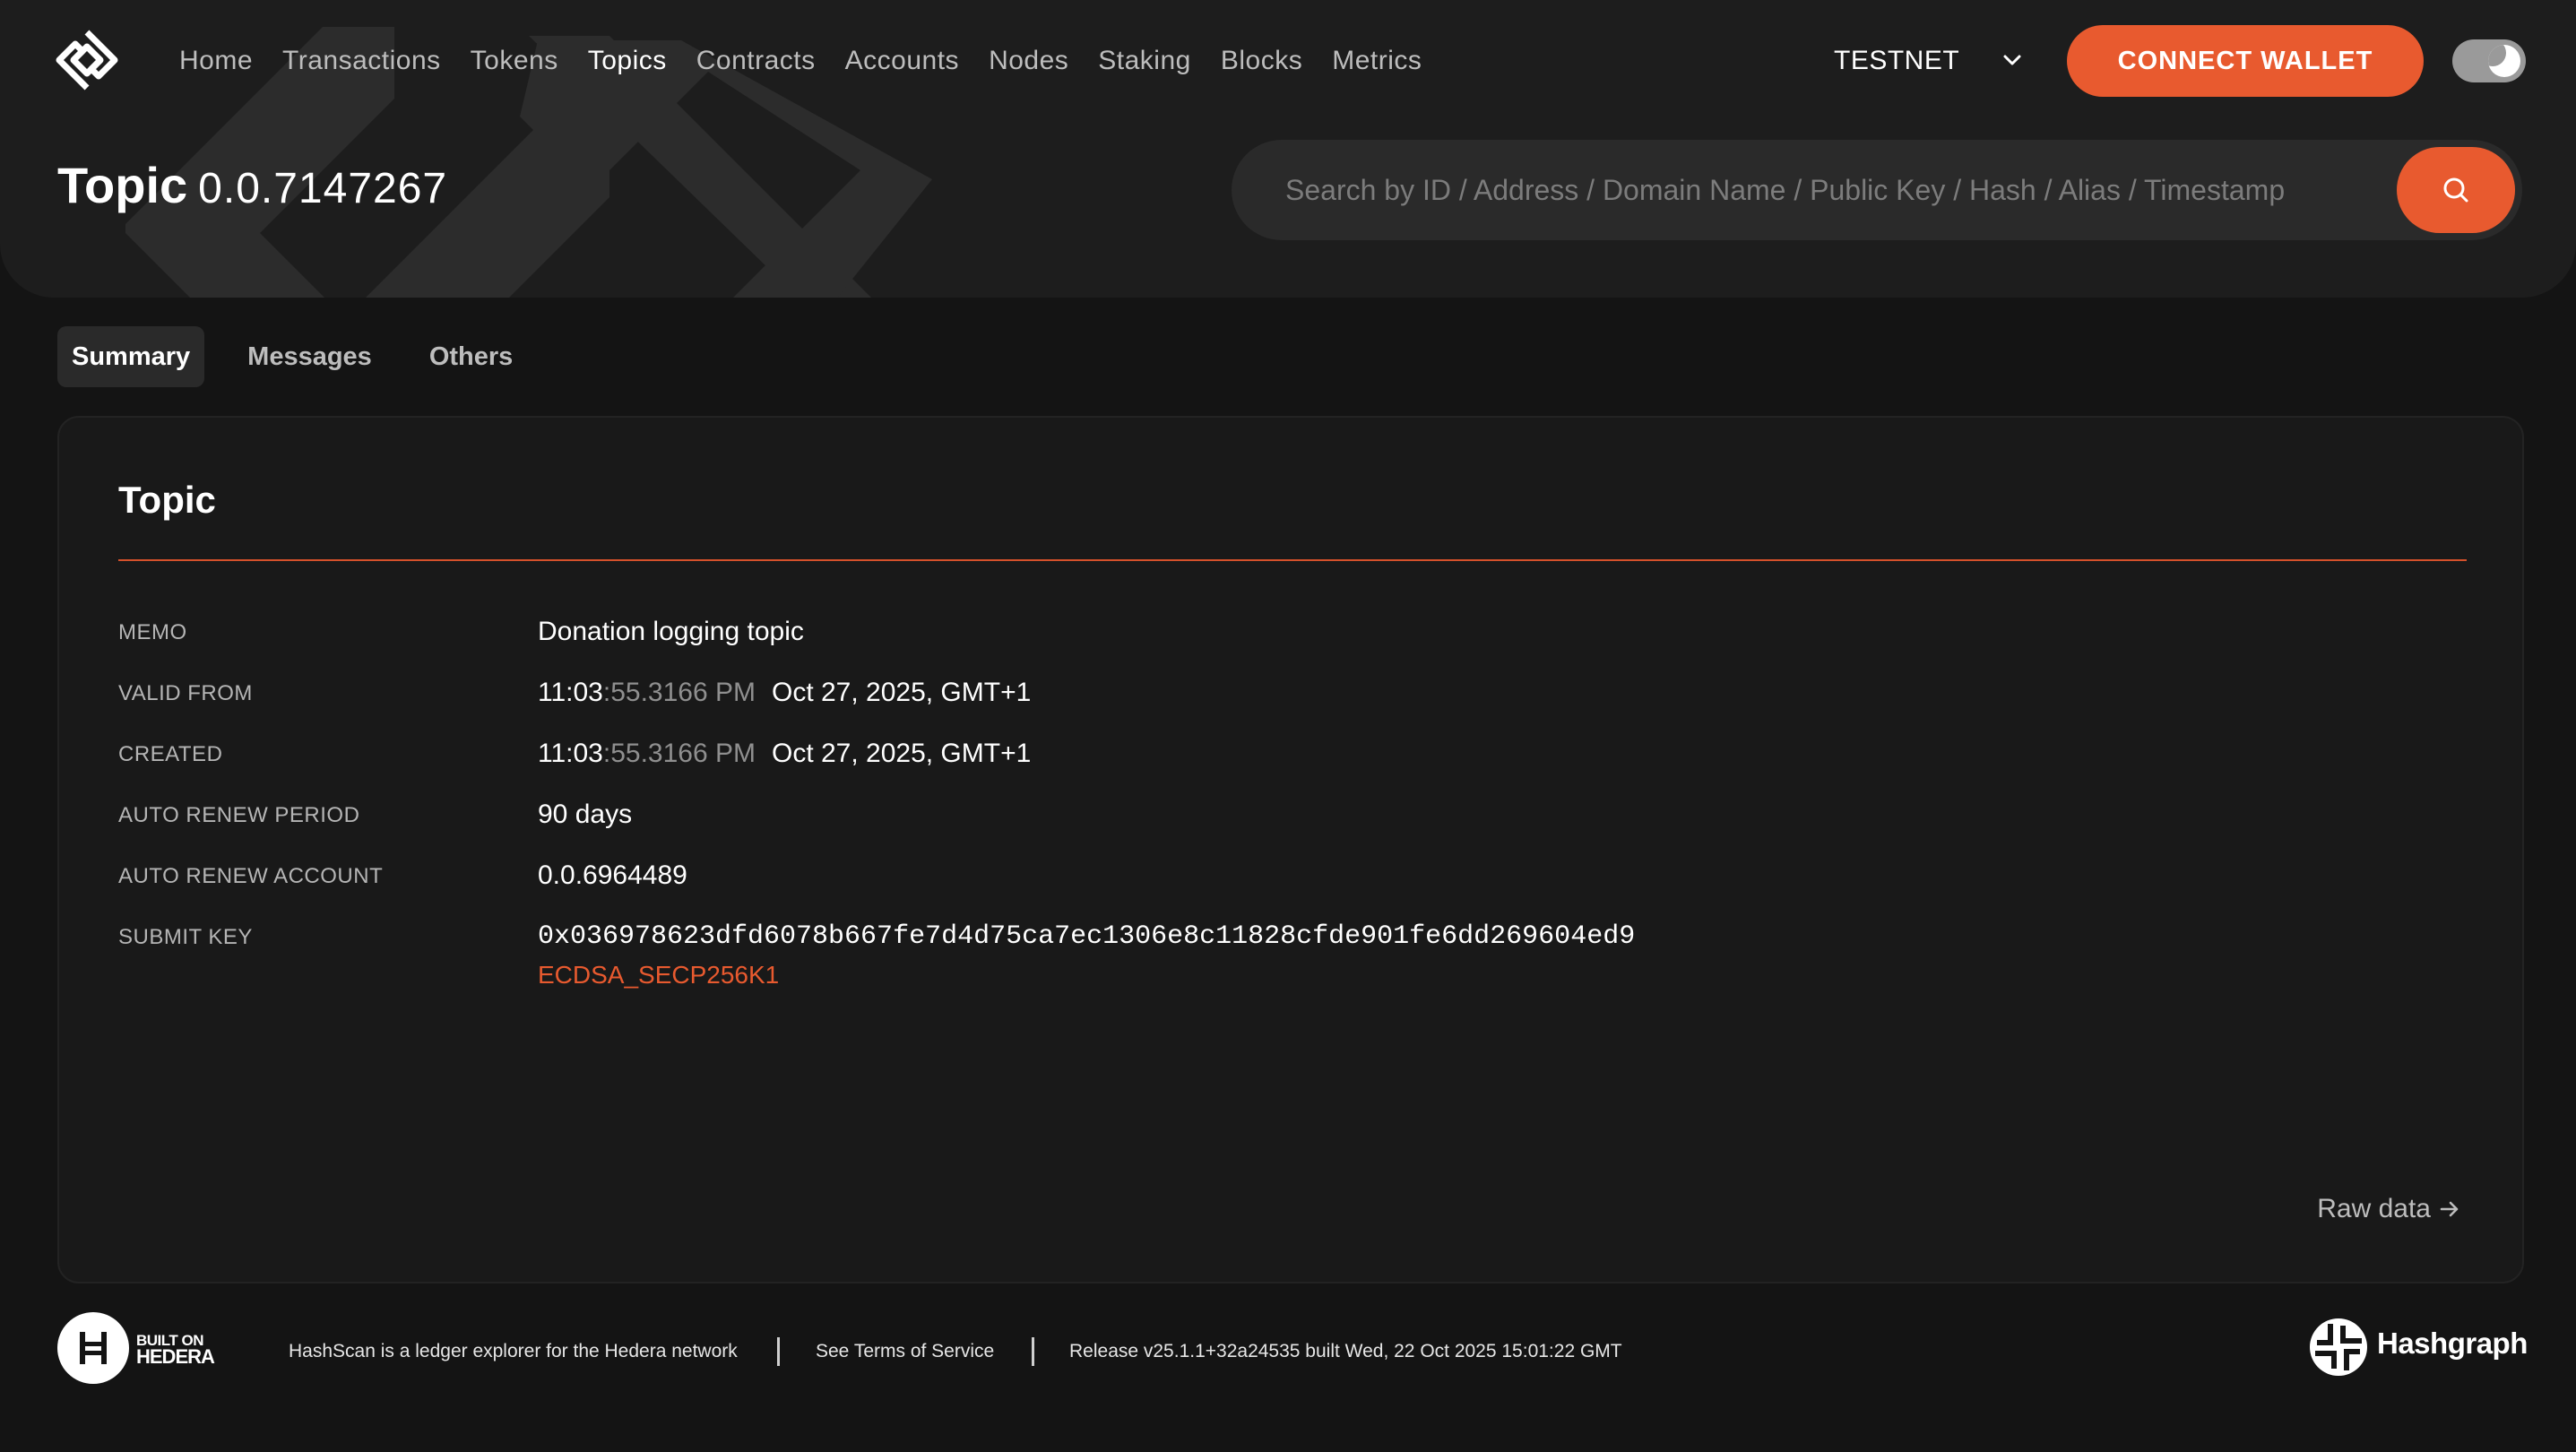 The width and height of the screenshot is (2576, 1452). What do you see at coordinates (1028, 60) in the screenshot?
I see `nav-nodes: Nodes` at bounding box center [1028, 60].